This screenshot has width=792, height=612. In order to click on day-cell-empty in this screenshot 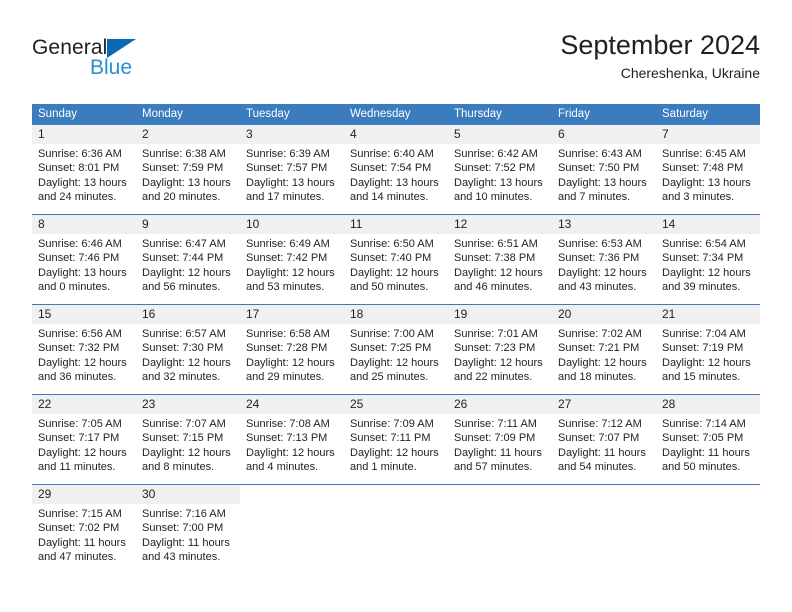, I will do `click(500, 529)`.